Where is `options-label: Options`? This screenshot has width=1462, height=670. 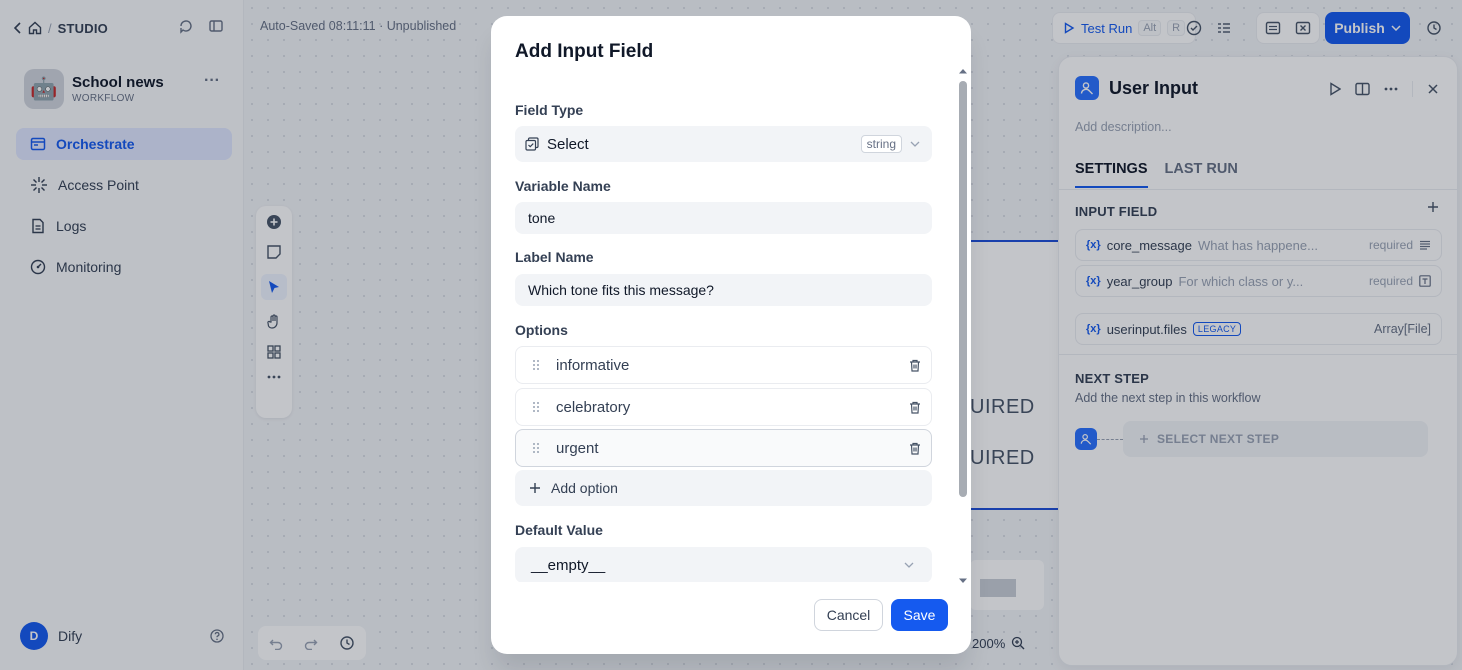
options-label: Options is located at coordinates (541, 330).